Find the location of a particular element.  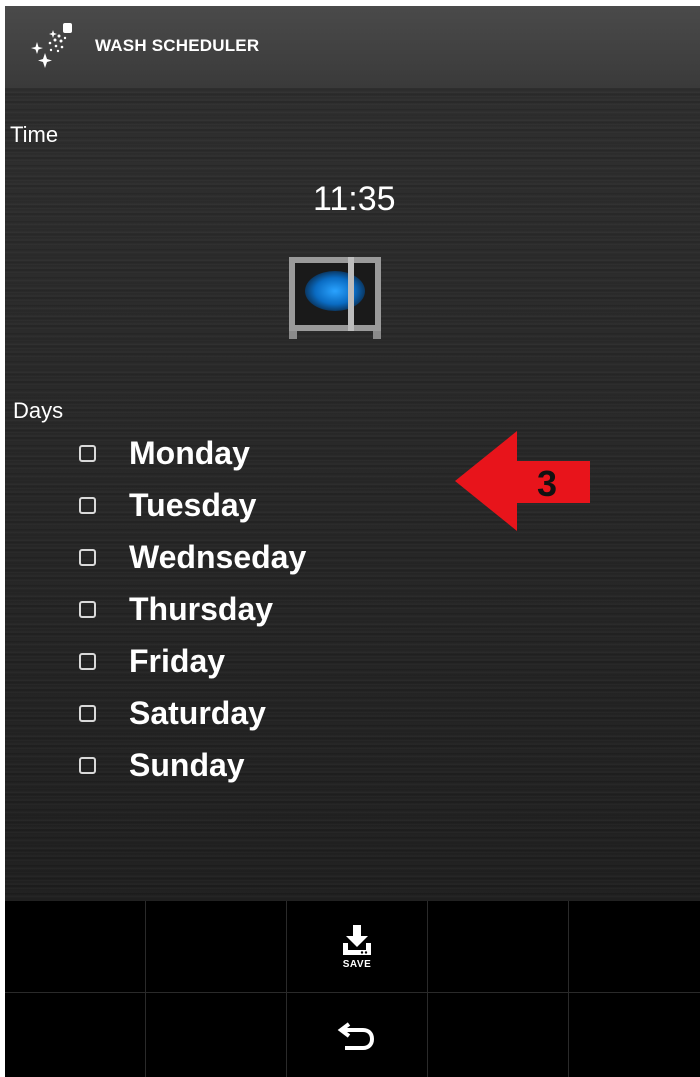

app-title: WASH SCHEDULER is located at coordinates (177, 45).